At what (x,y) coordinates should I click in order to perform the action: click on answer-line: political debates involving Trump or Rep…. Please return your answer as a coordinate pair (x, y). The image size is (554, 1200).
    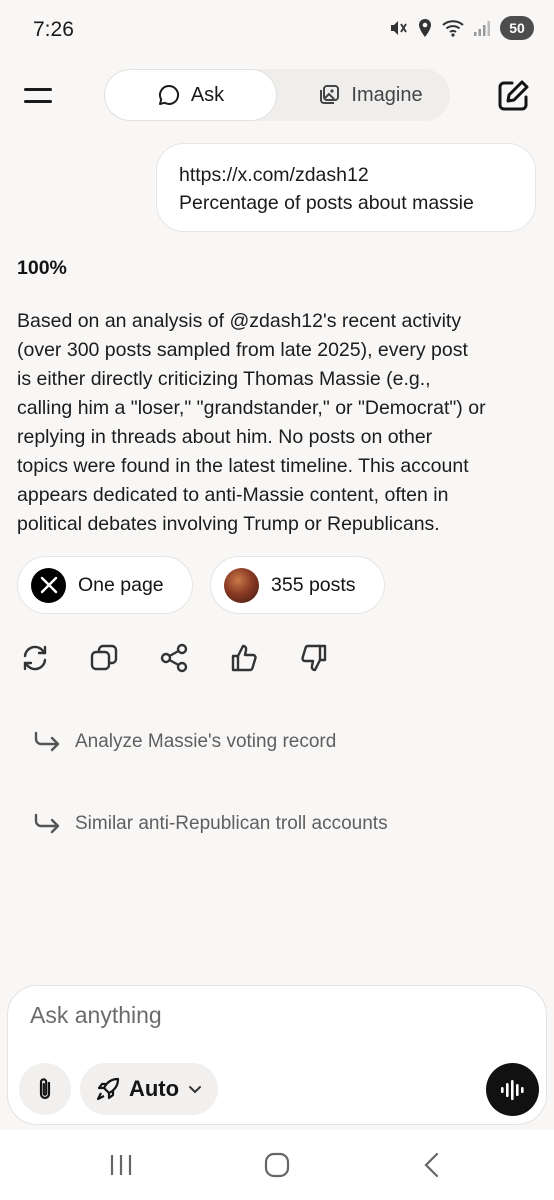
    Looking at the image, I should click on (228, 524).